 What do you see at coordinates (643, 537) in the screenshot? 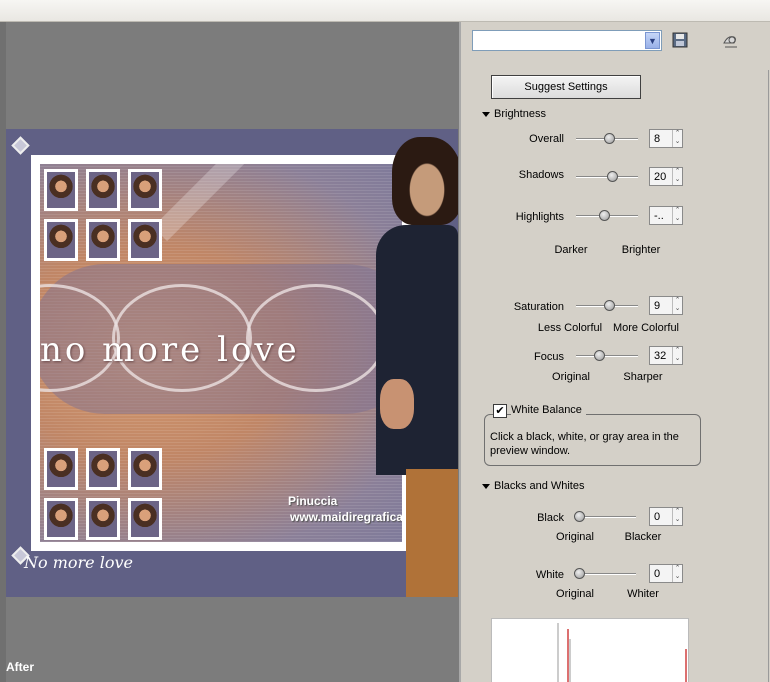
I see `blacker-label: Blacker` at bounding box center [643, 537].